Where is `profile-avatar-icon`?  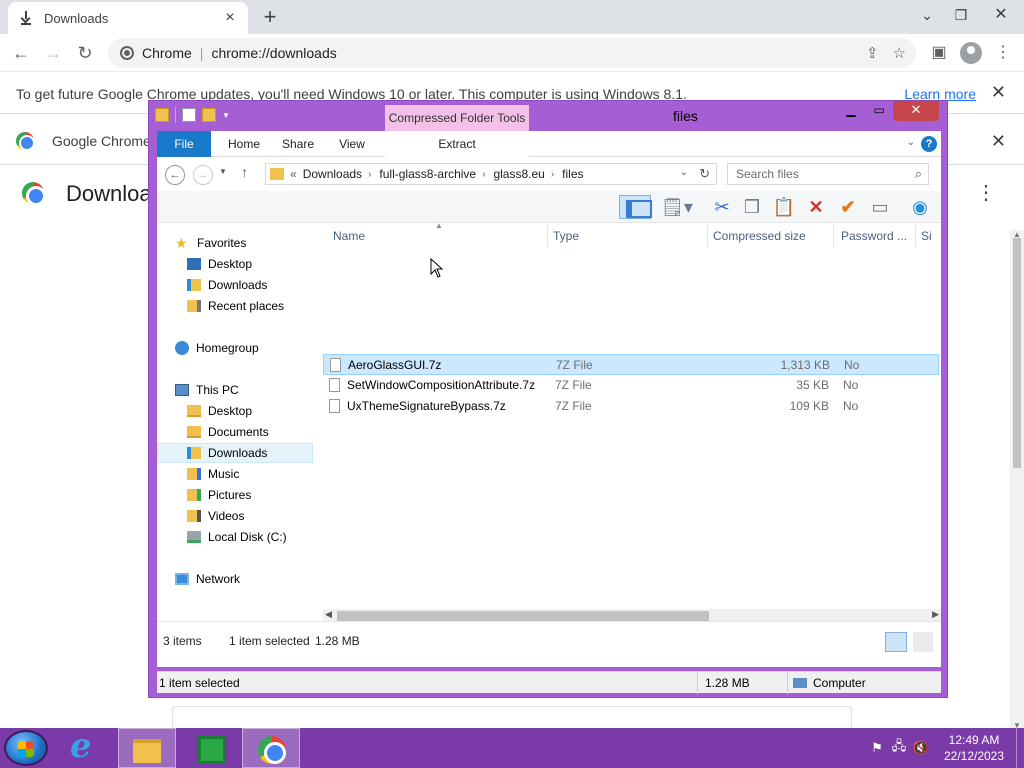 profile-avatar-icon is located at coordinates (971, 53).